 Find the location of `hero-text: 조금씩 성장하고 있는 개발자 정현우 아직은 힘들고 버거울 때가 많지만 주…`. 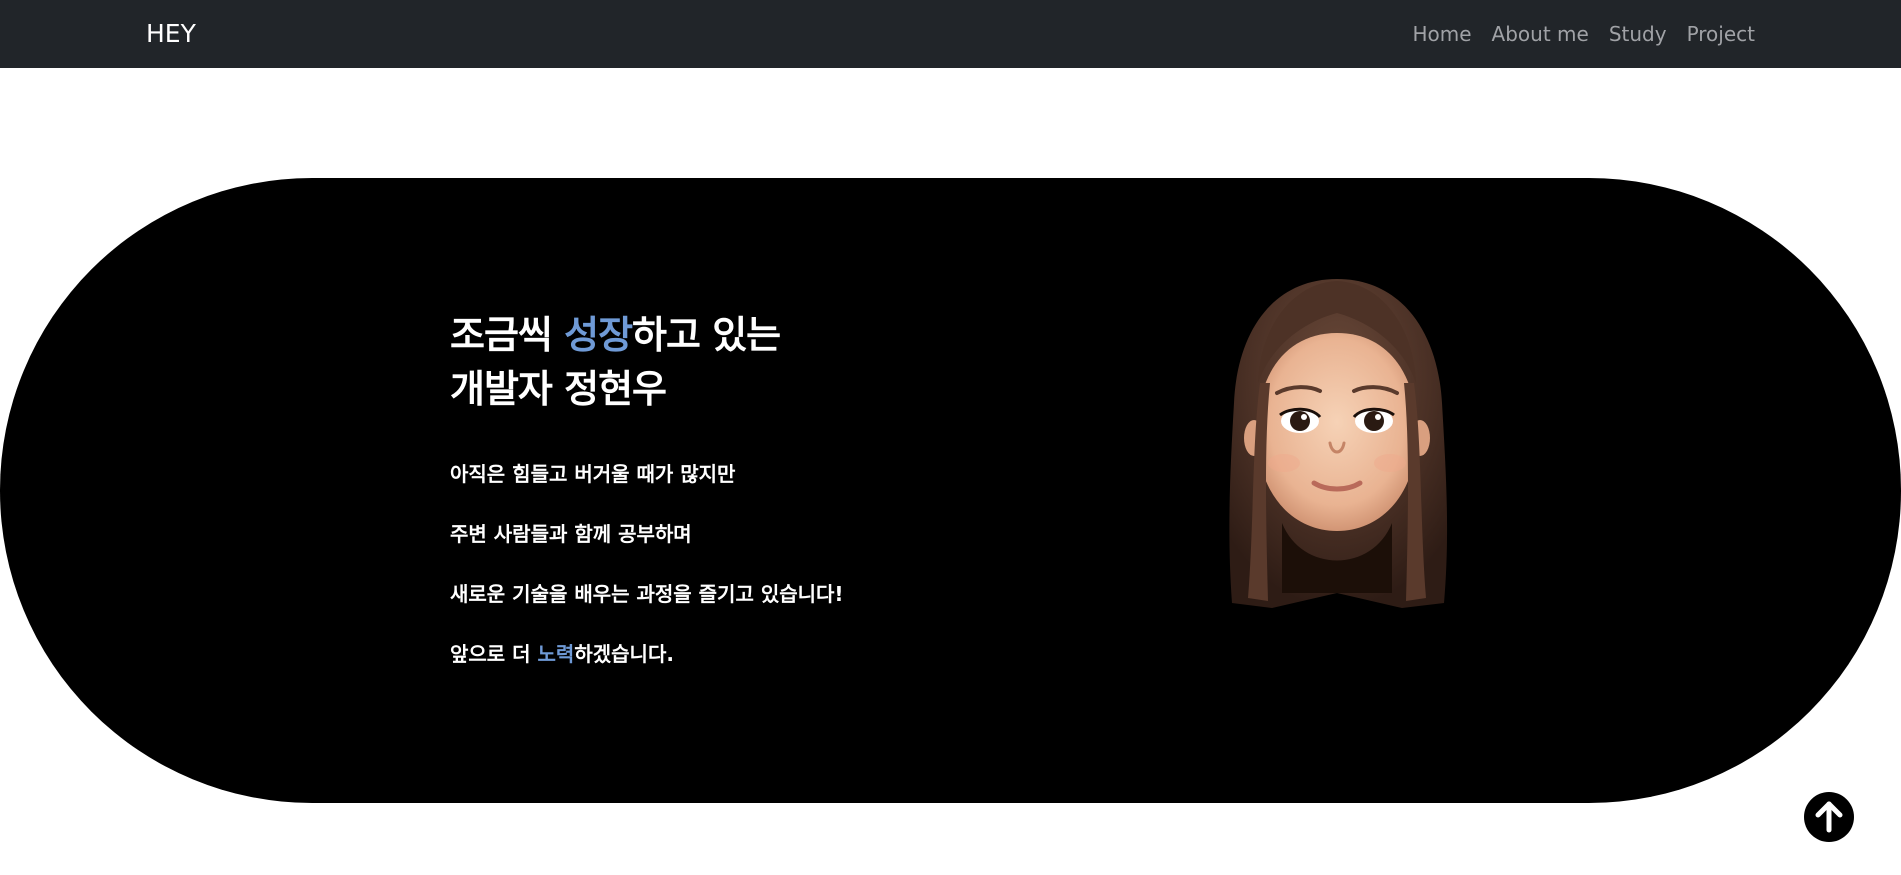

hero-text: 조금씩 성장하고 있는 개발자 정현우 아직은 힘들고 버거울 때가 많지만 주… is located at coordinates (647, 488).